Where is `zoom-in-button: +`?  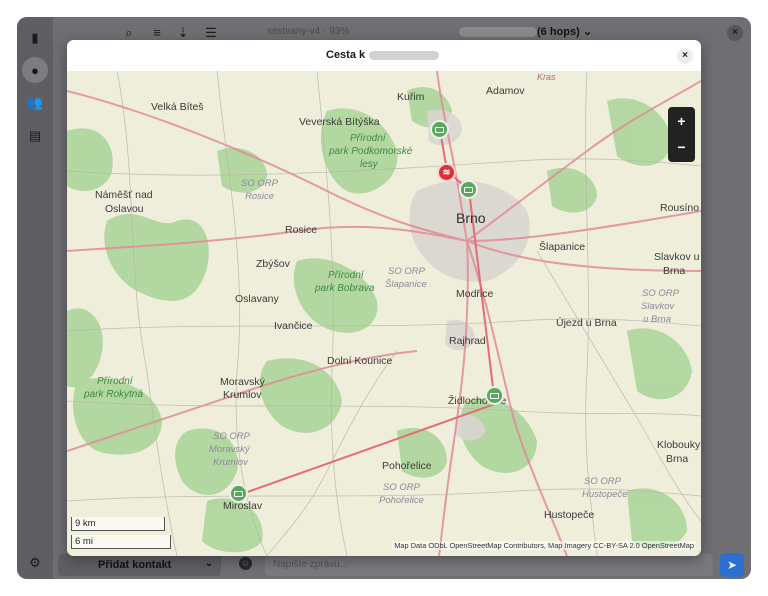
zoom-in-button: + is located at coordinates (681, 121).